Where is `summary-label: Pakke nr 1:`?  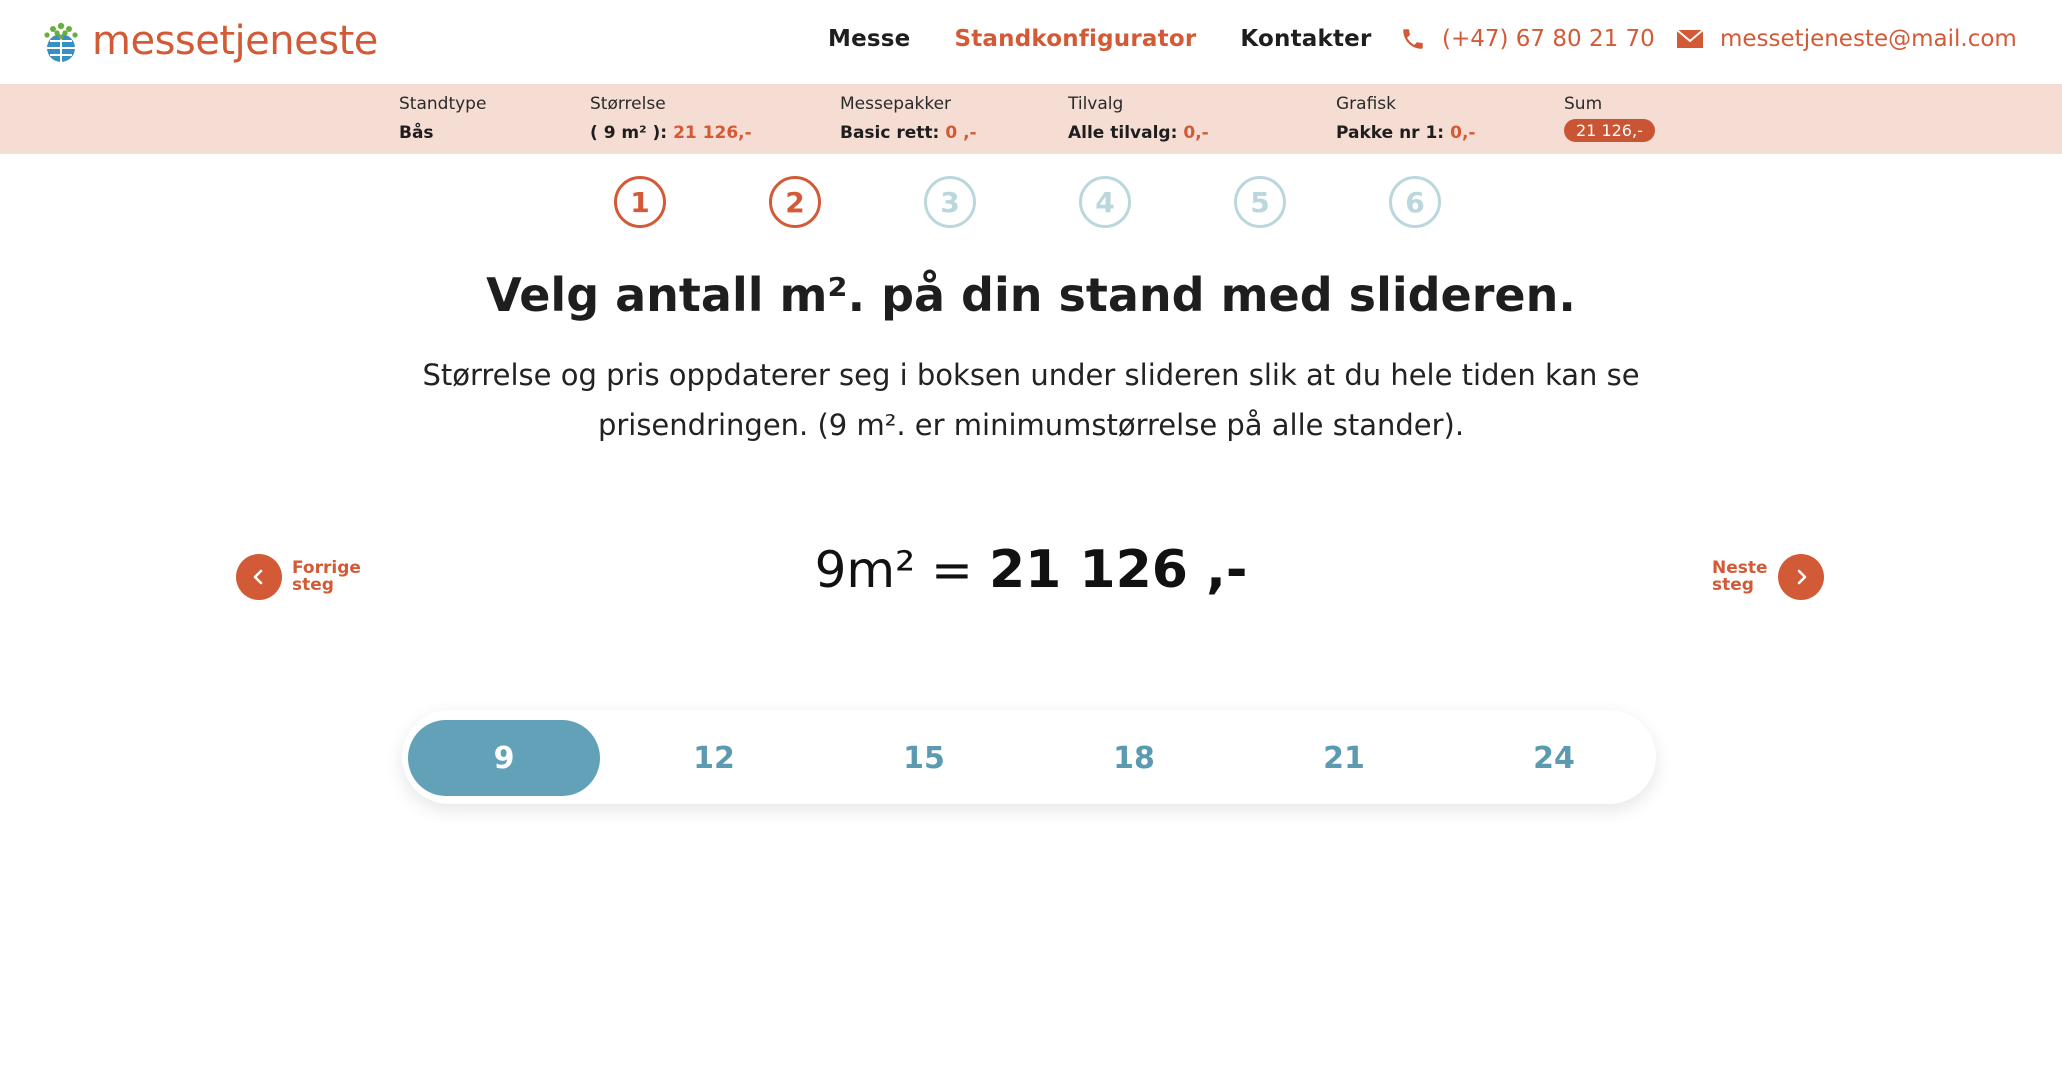 summary-label: Pakke nr 1: is located at coordinates (1390, 133).